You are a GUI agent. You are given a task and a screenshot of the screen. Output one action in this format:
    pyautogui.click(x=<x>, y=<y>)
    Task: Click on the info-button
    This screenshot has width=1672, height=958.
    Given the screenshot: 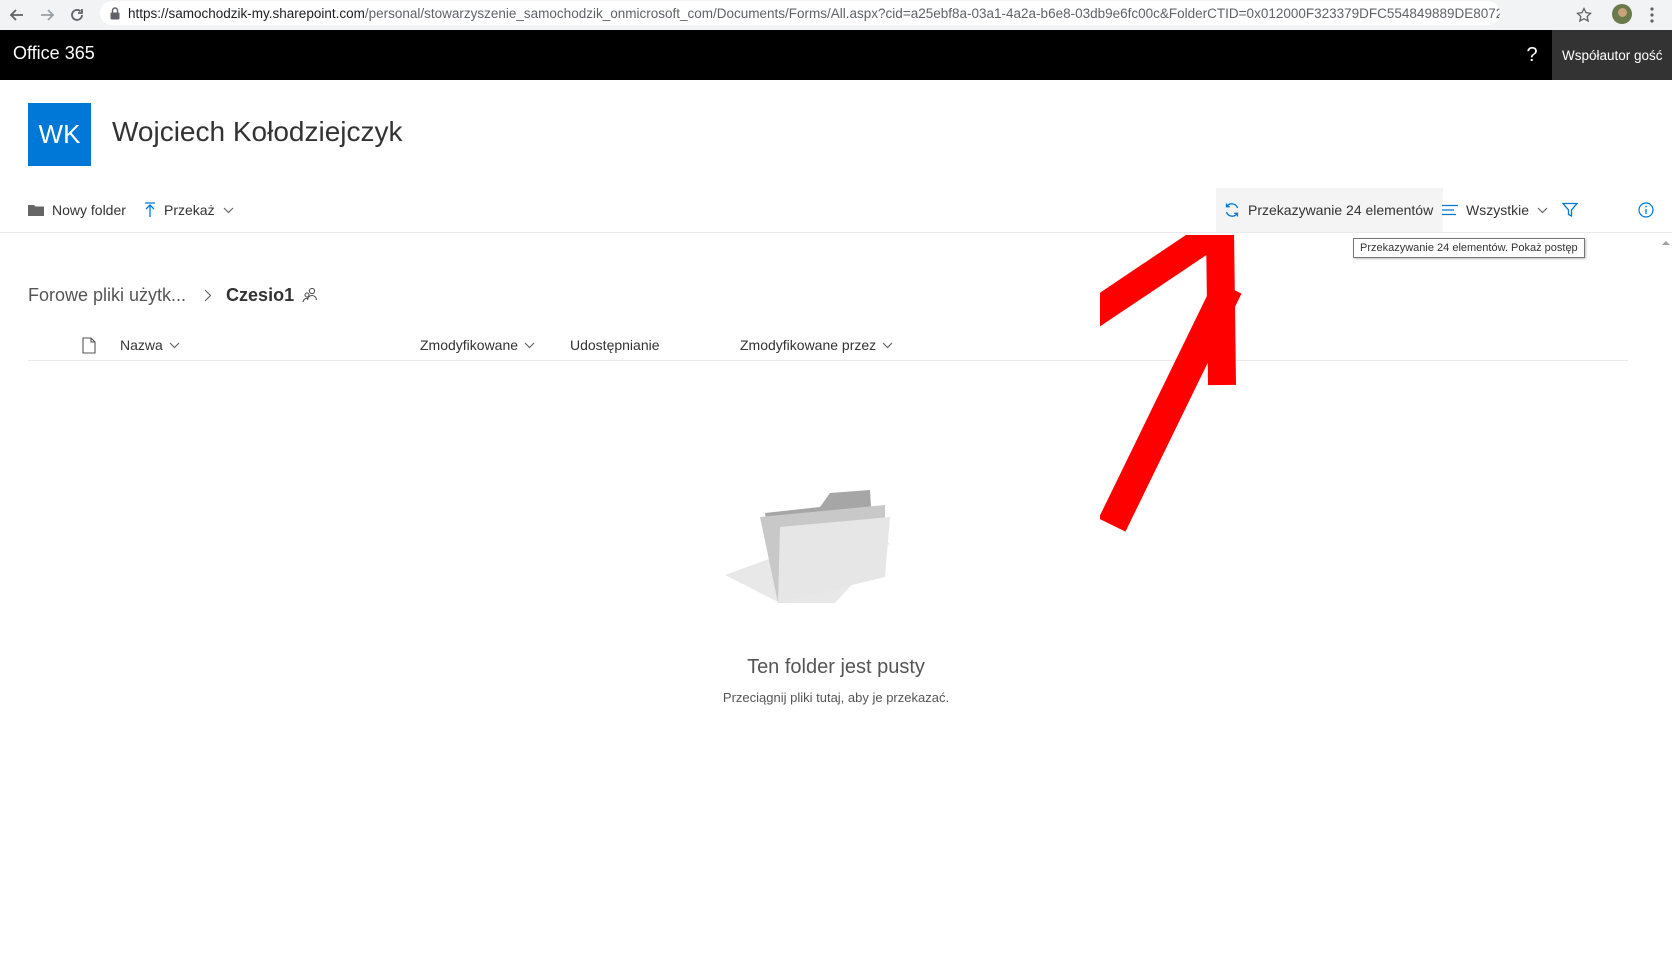 What is the action you would take?
    pyautogui.click(x=1646, y=210)
    